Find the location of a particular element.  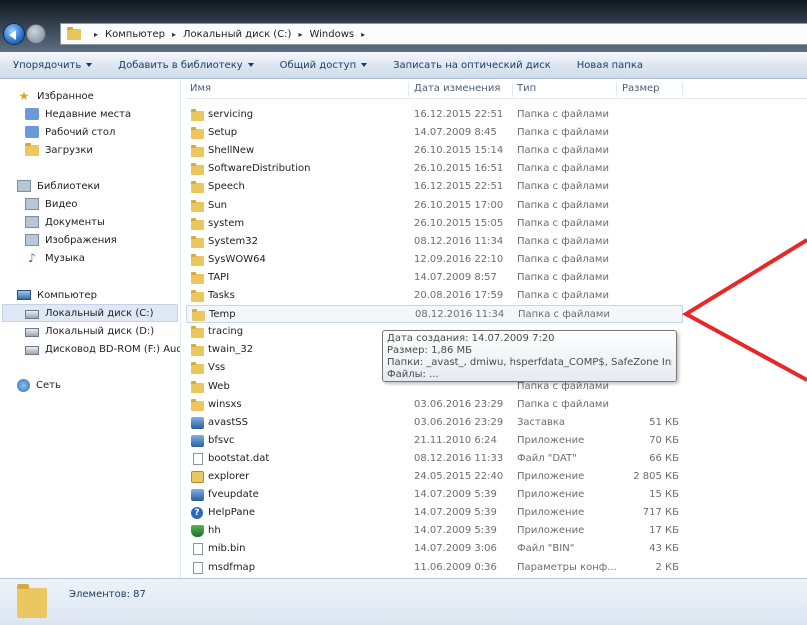

nav-desktop: Рабочий стол is located at coordinates (70, 132).